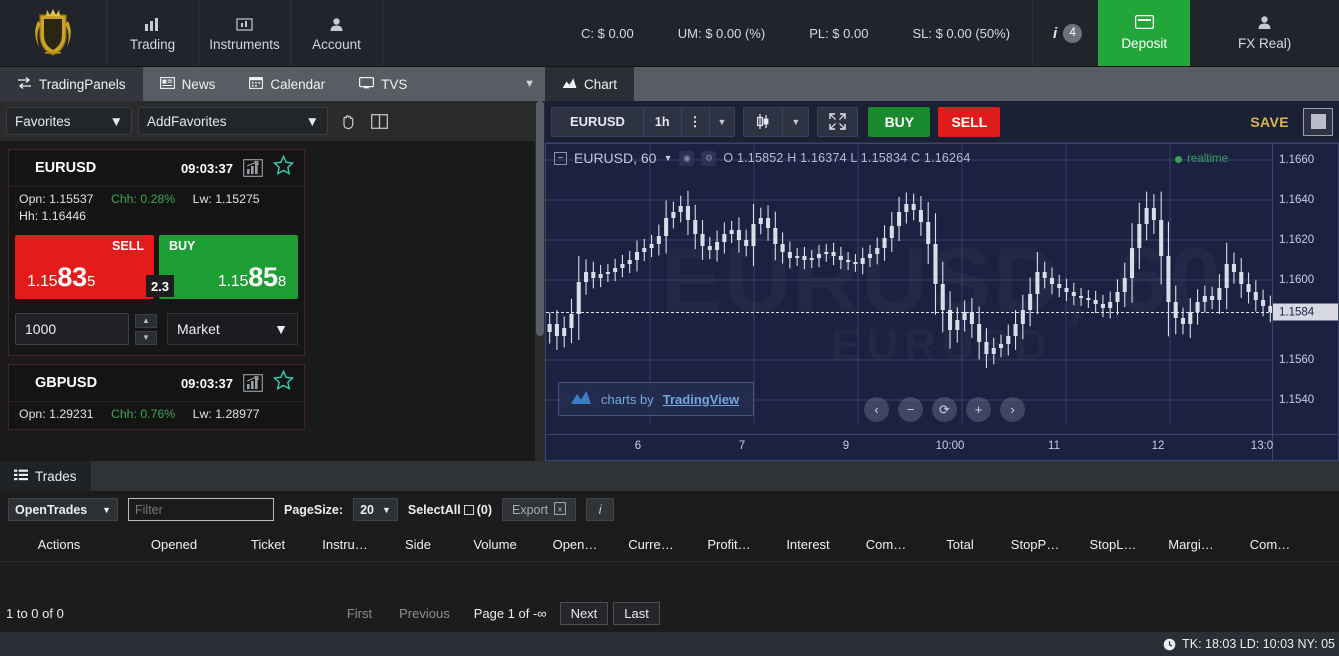 The image size is (1339, 656). What do you see at coordinates (146, 337) in the screenshot?
I see `stepper-down: ▼` at bounding box center [146, 337].